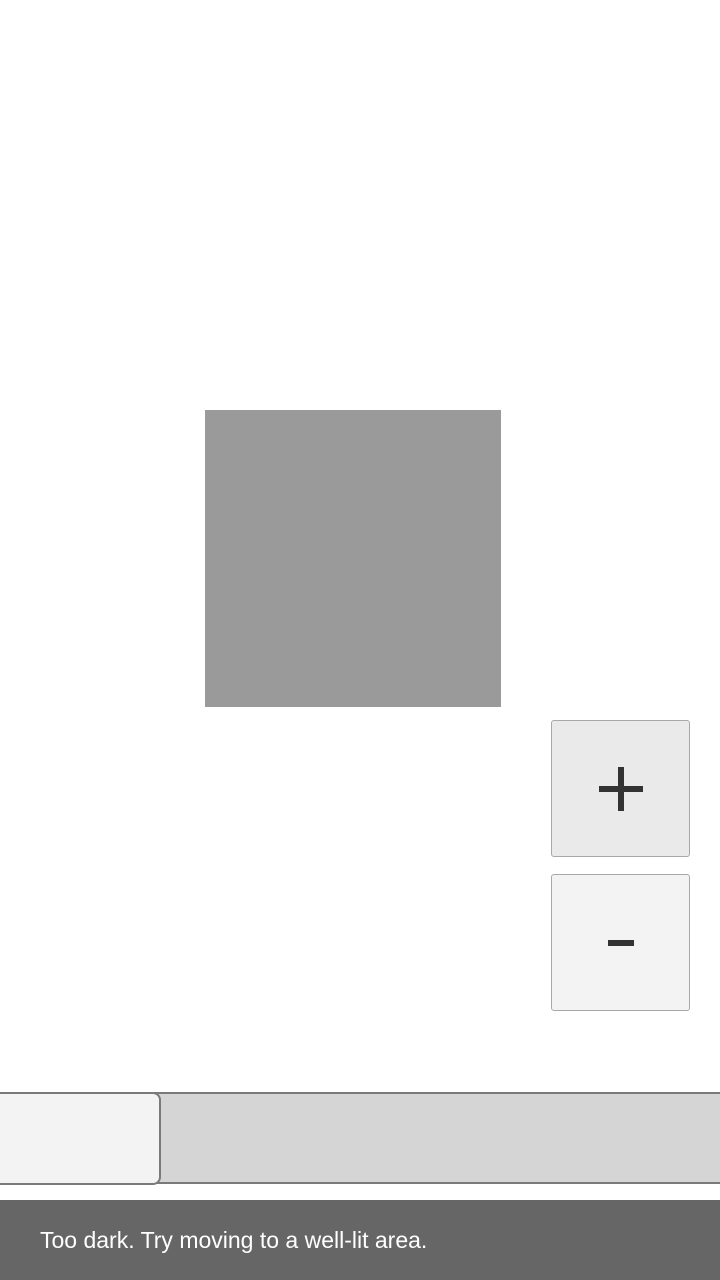 The height and width of the screenshot is (1280, 720). What do you see at coordinates (353, 558) in the screenshot?
I see `camera-preview-frame` at bounding box center [353, 558].